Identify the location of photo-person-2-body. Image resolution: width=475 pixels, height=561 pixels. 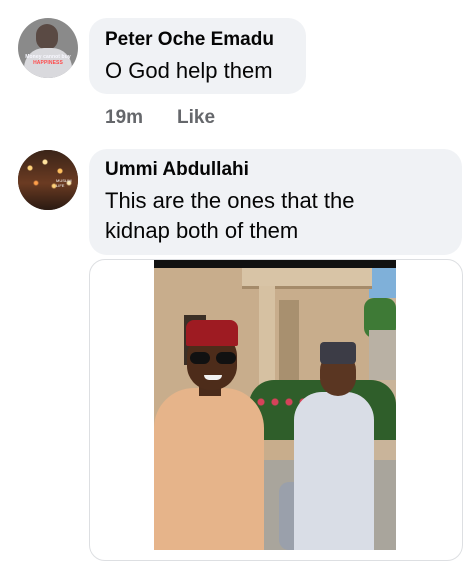
(334, 471).